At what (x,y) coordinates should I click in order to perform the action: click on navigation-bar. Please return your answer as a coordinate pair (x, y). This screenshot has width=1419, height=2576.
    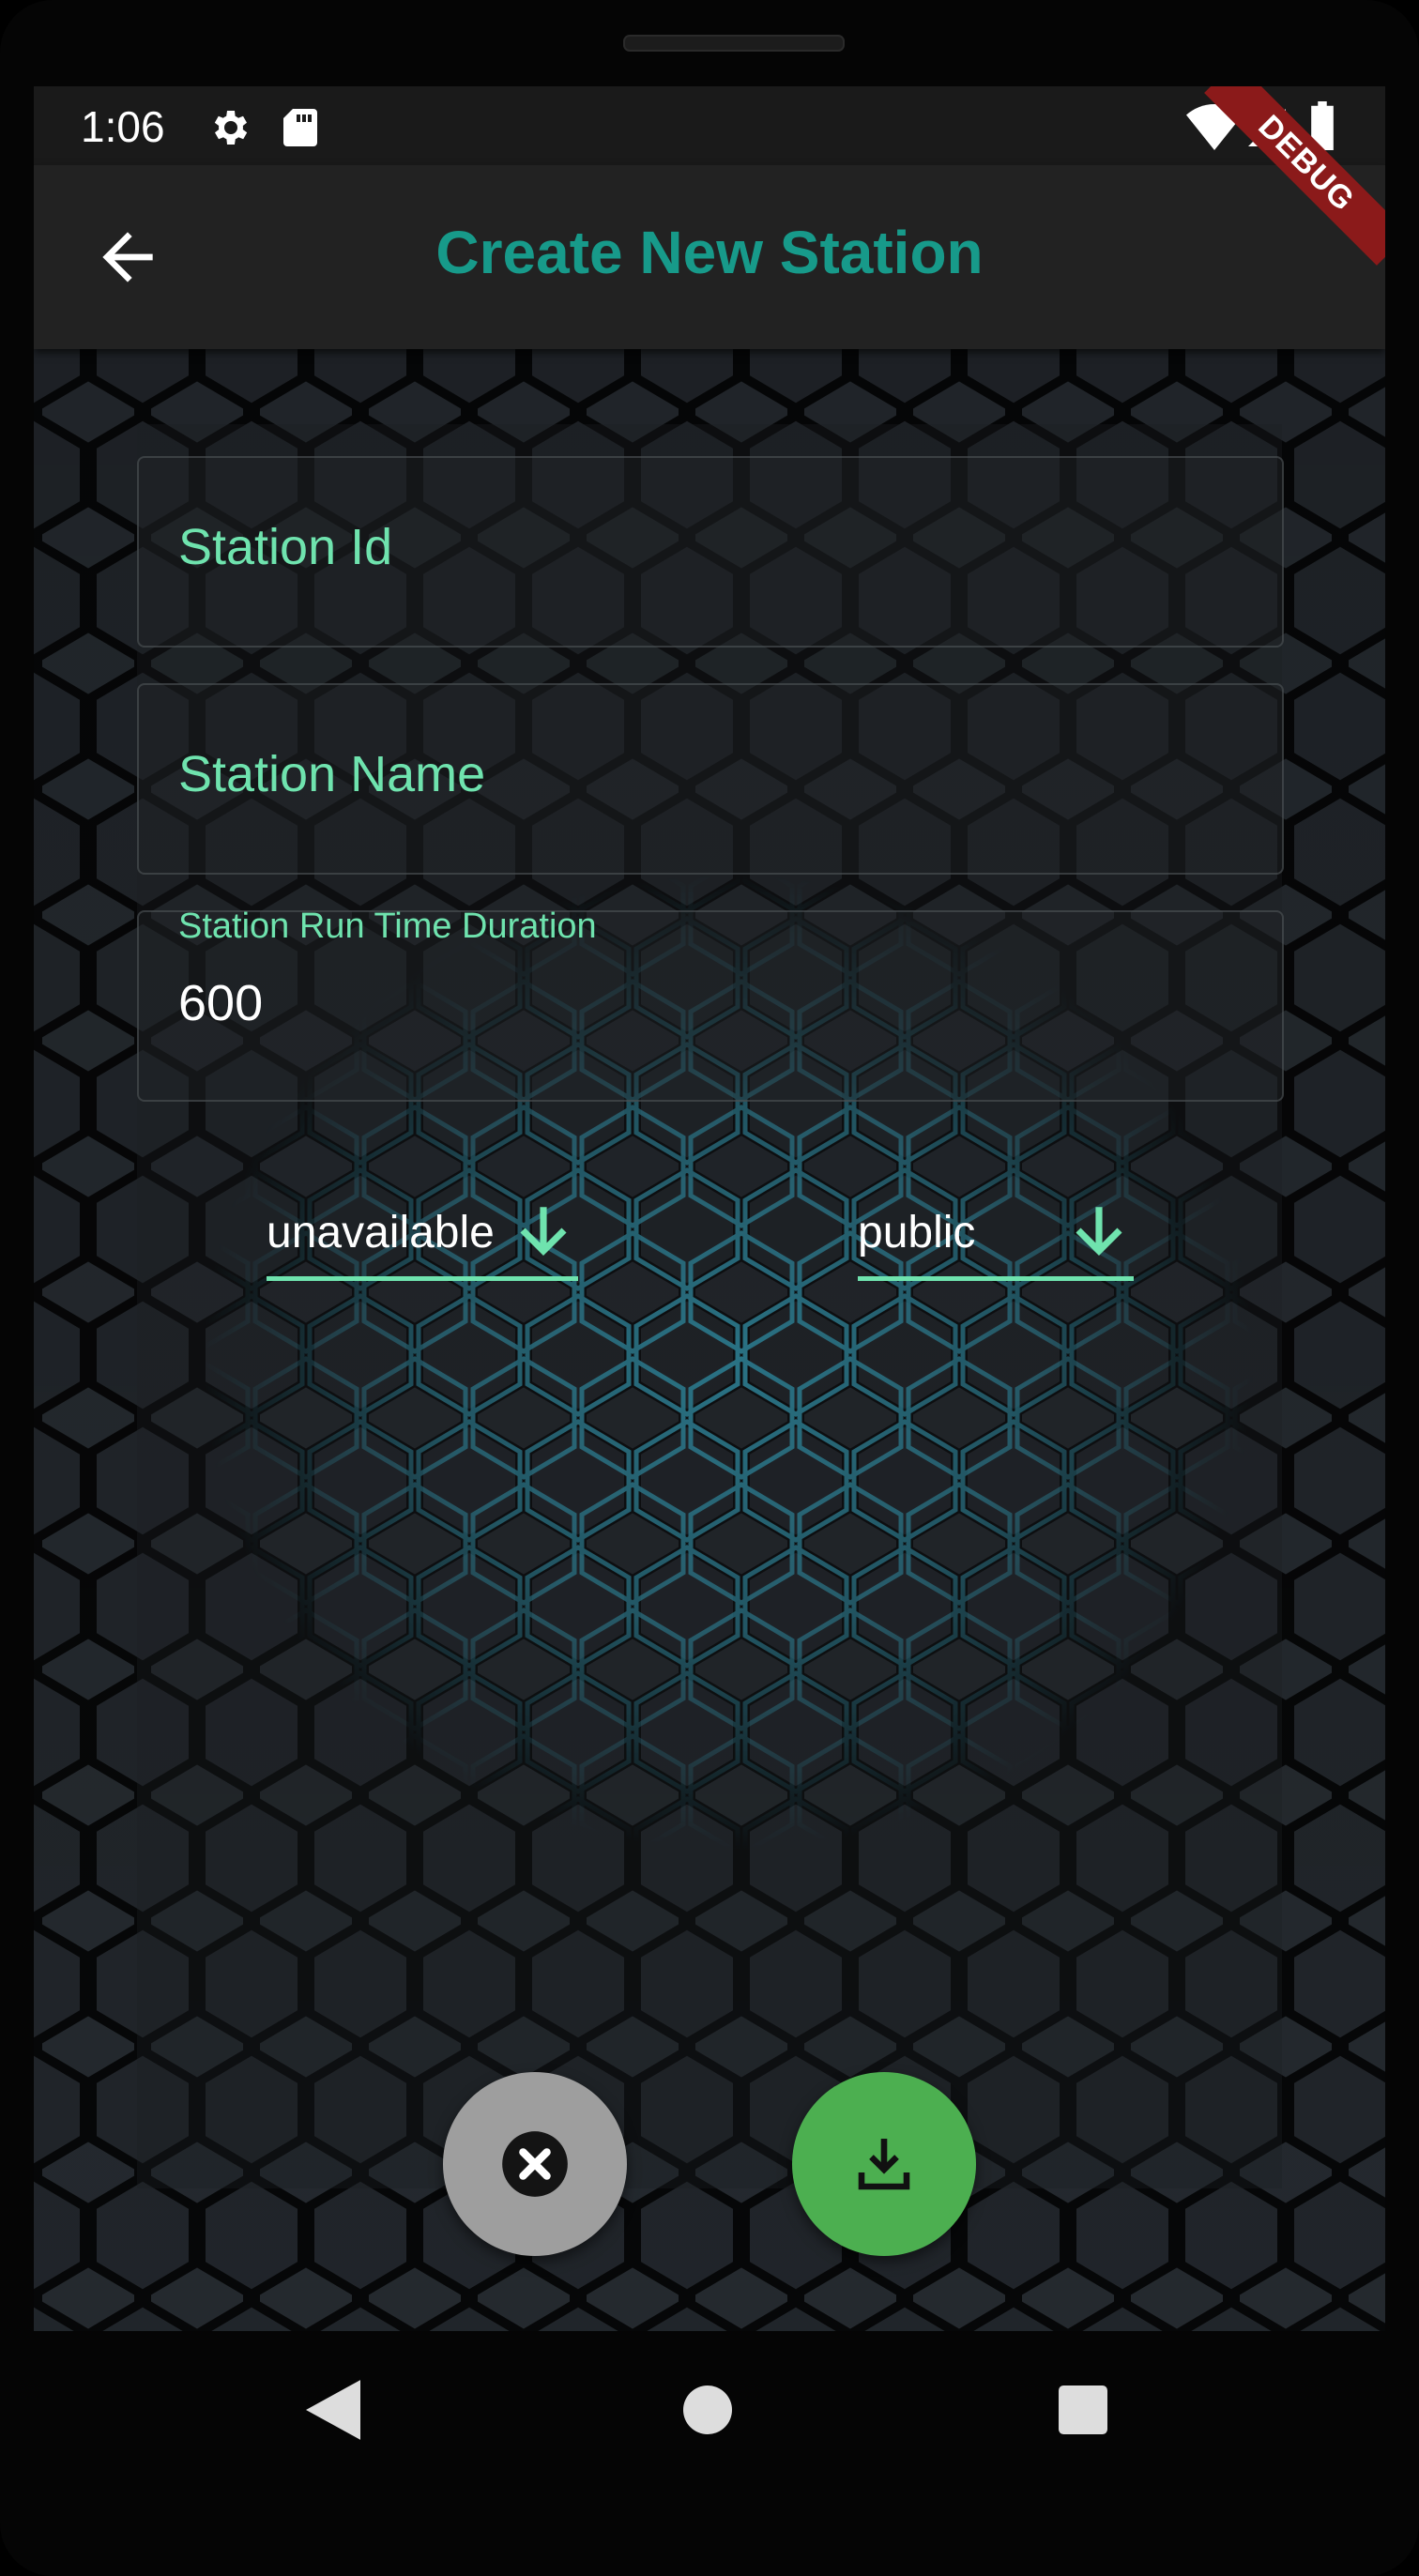
    Looking at the image, I should click on (709, 2425).